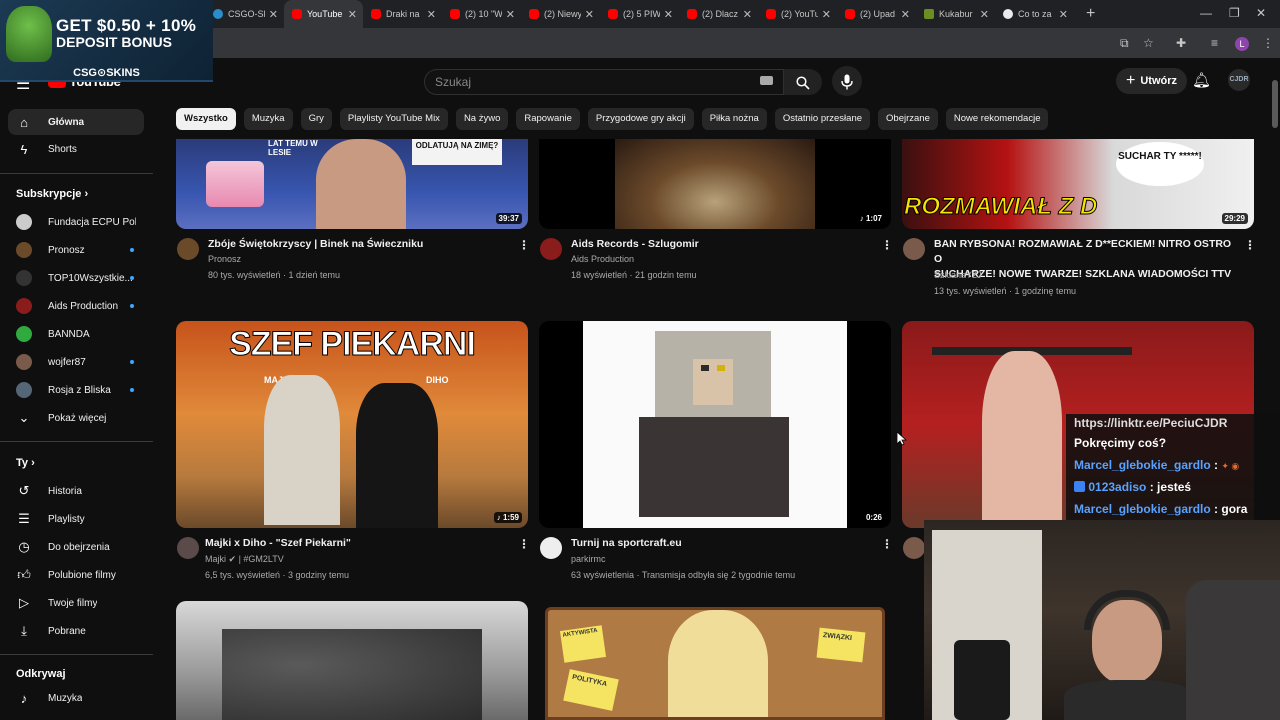  Describe the element at coordinates (548, 119) in the screenshot. I see `chip: Rapowanie` at that location.